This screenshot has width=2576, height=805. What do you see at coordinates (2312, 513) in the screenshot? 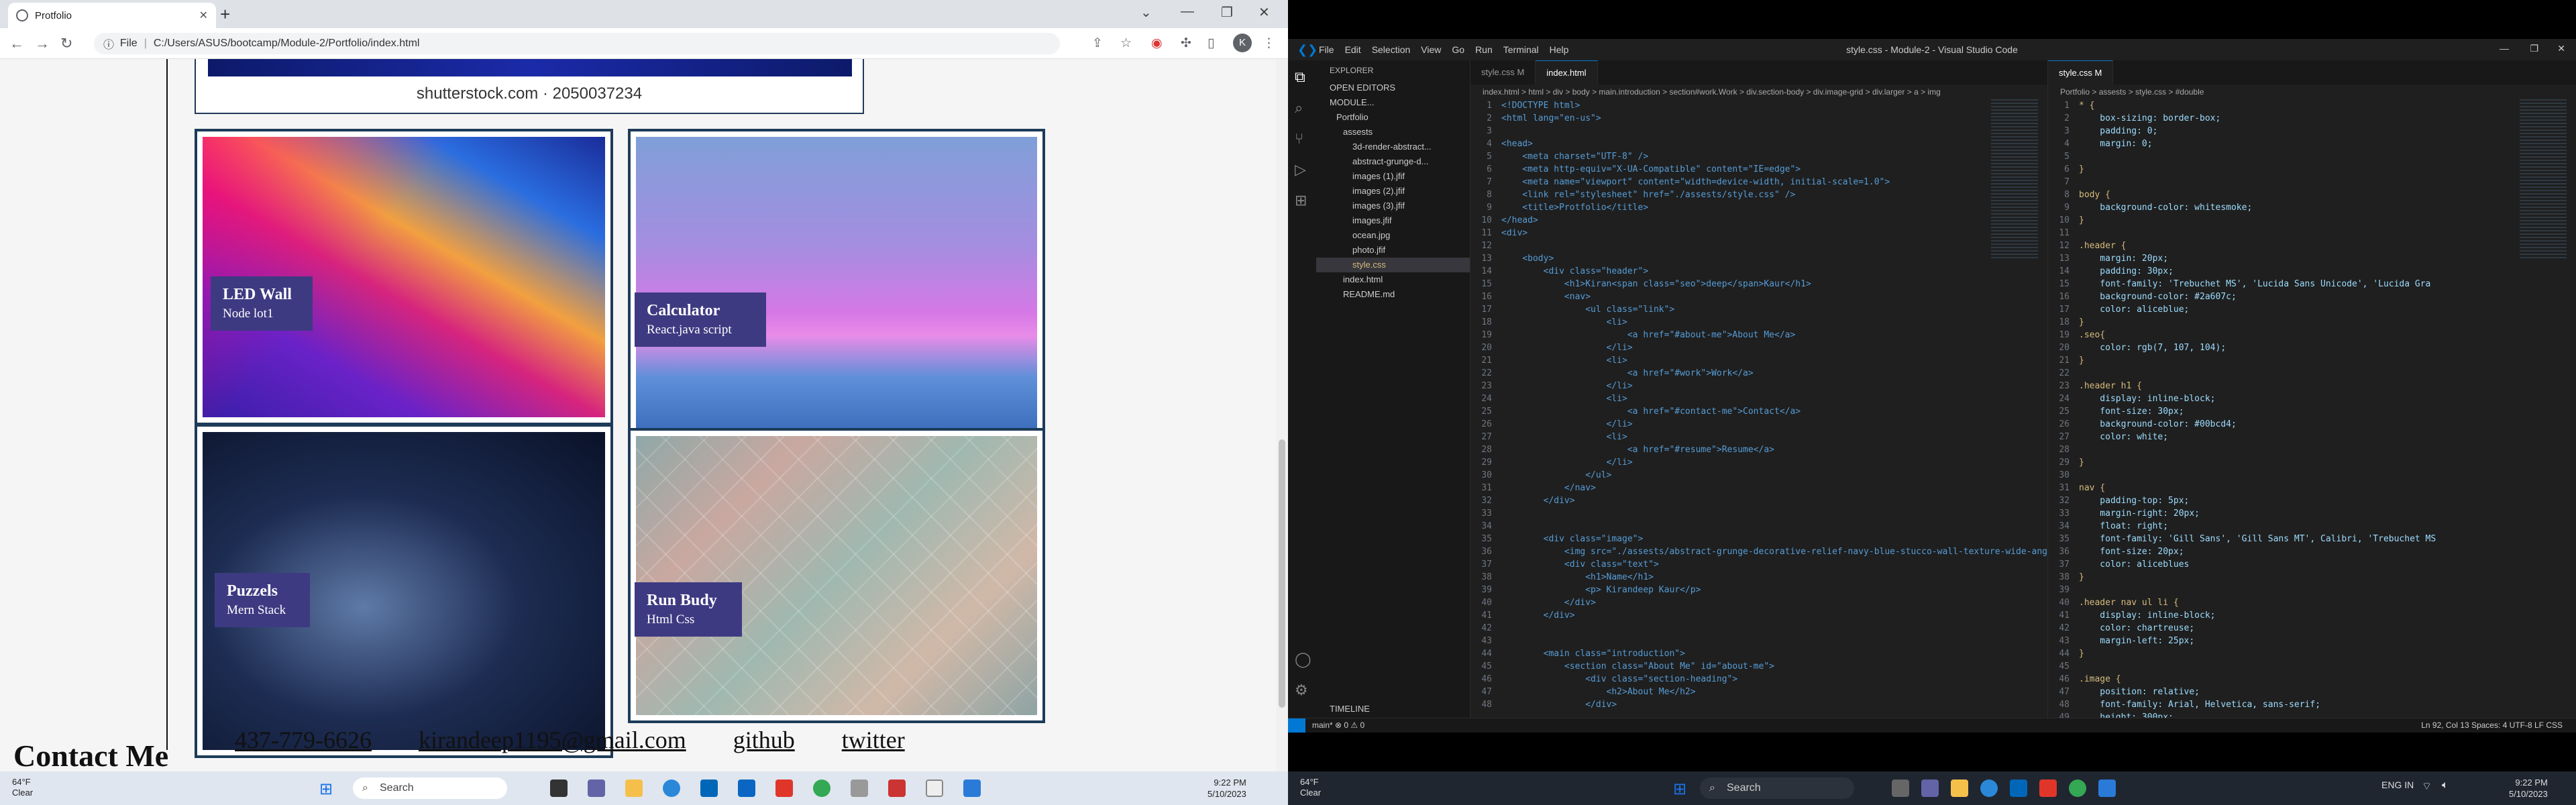
I see `code-line: 33 margin-right: 20px;` at bounding box center [2312, 513].